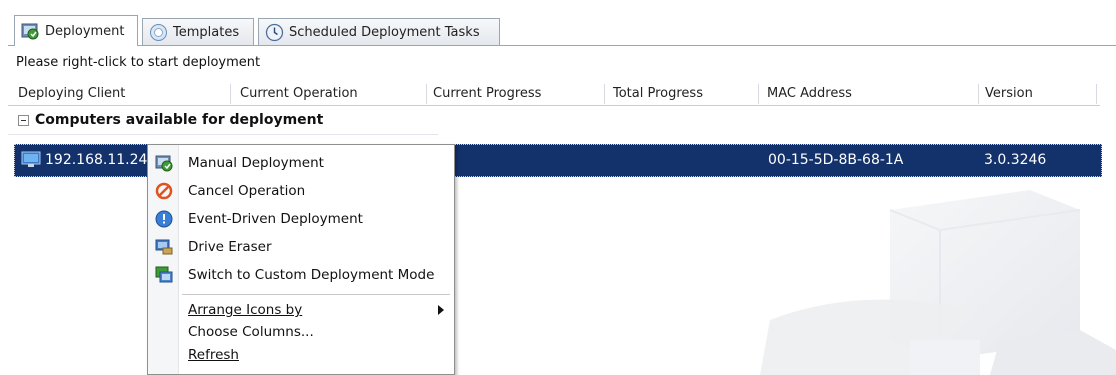  I want to click on menu-item-drive-eraser: Drive Eraser, so click(301, 247).